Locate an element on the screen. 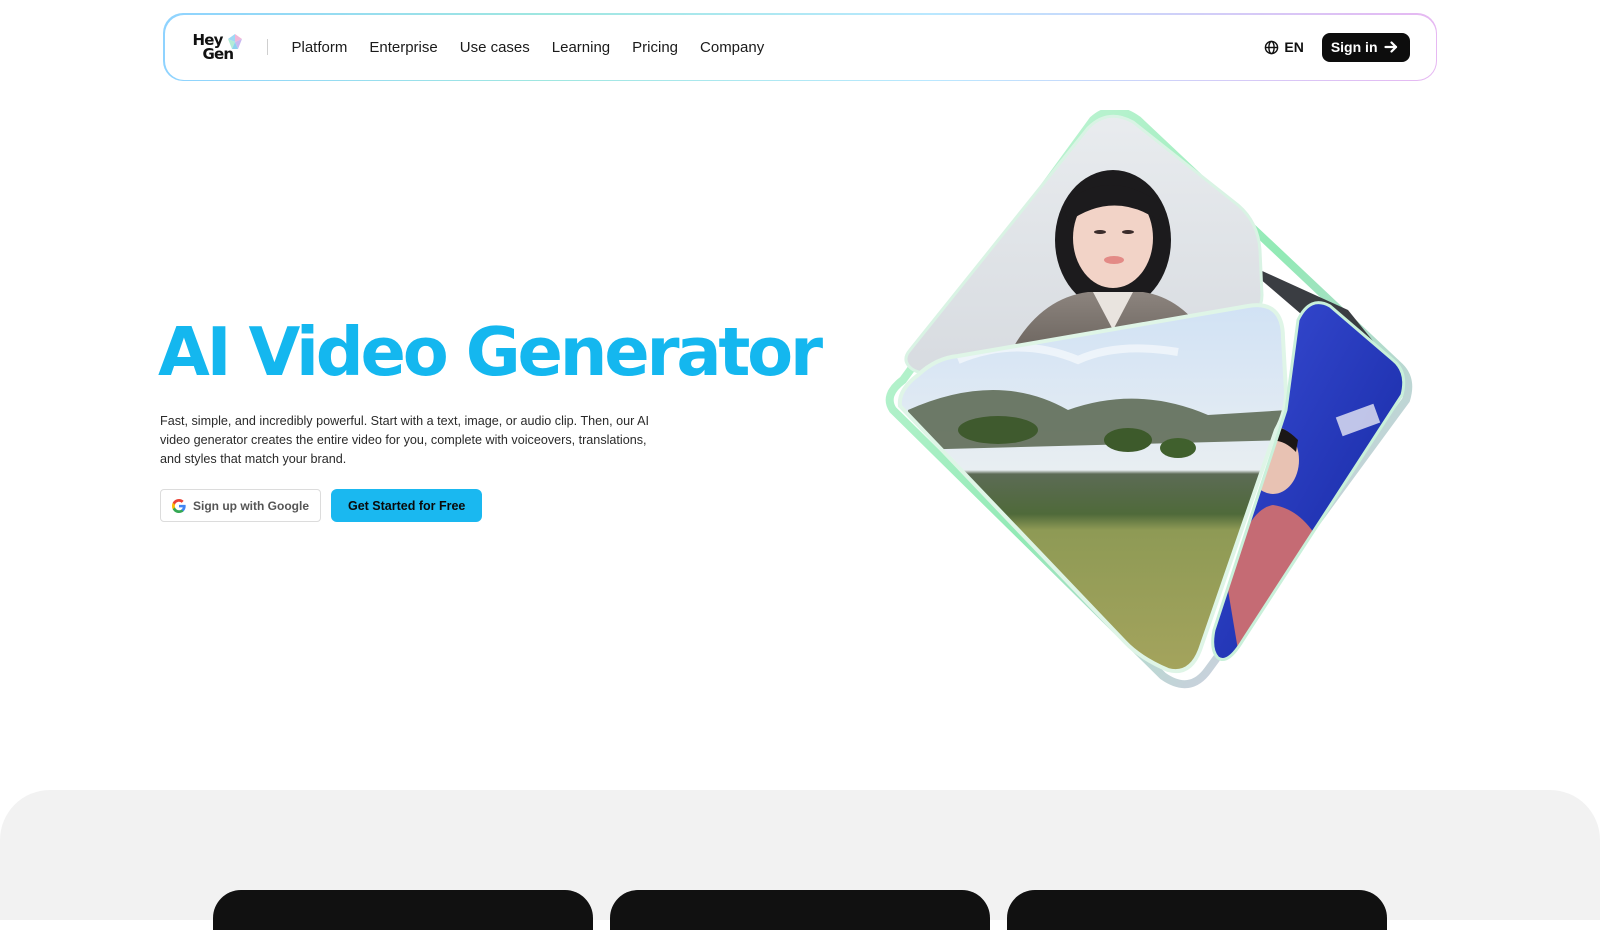 The height and width of the screenshot is (930, 1600). get-started-label: Get Started for Free is located at coordinates (407, 505).